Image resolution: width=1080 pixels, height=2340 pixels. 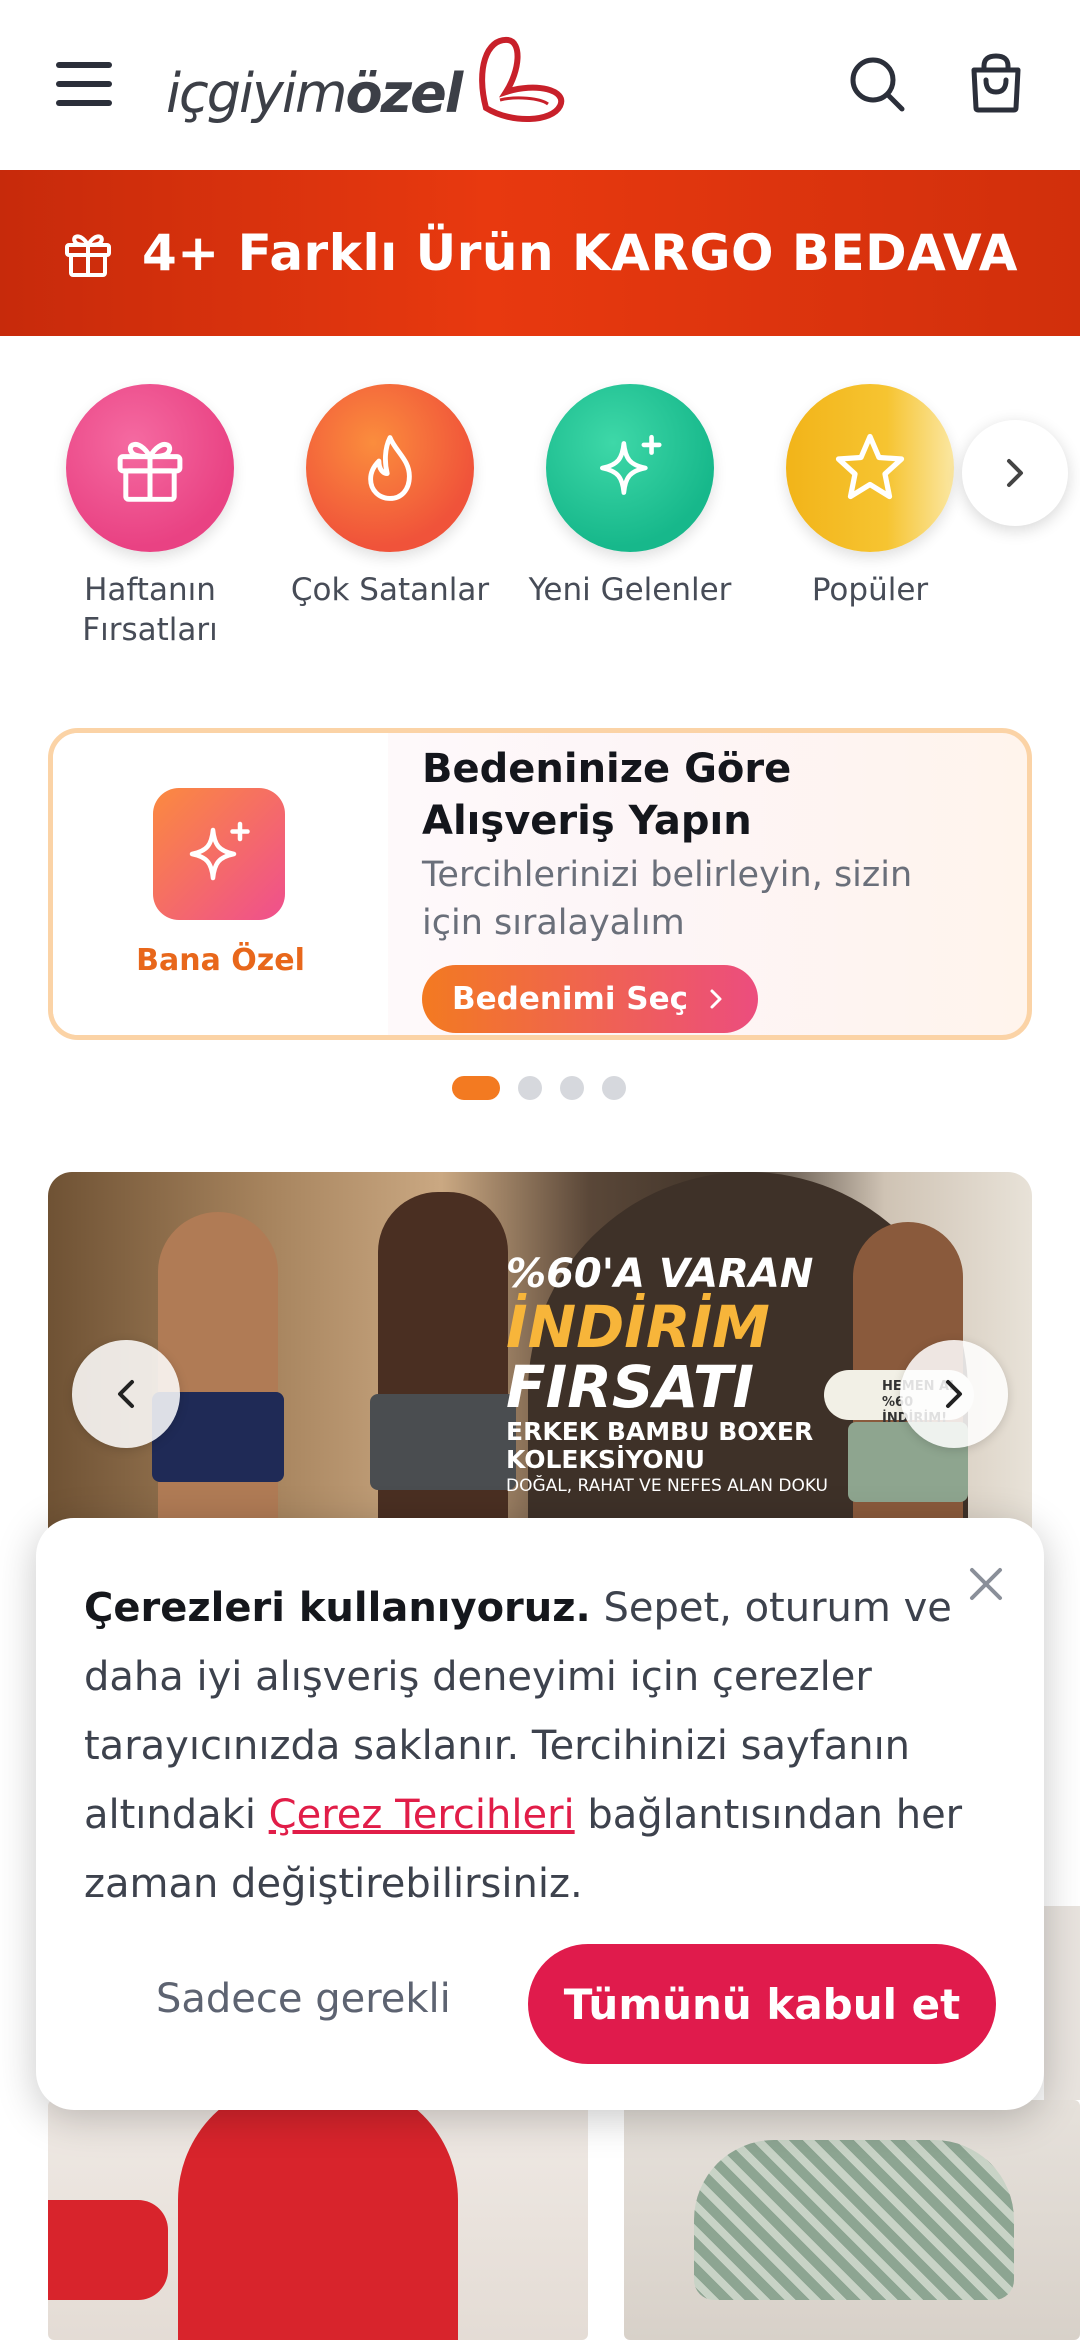 I want to click on personal-card-left: Bana Özel, so click(x=220, y=884).